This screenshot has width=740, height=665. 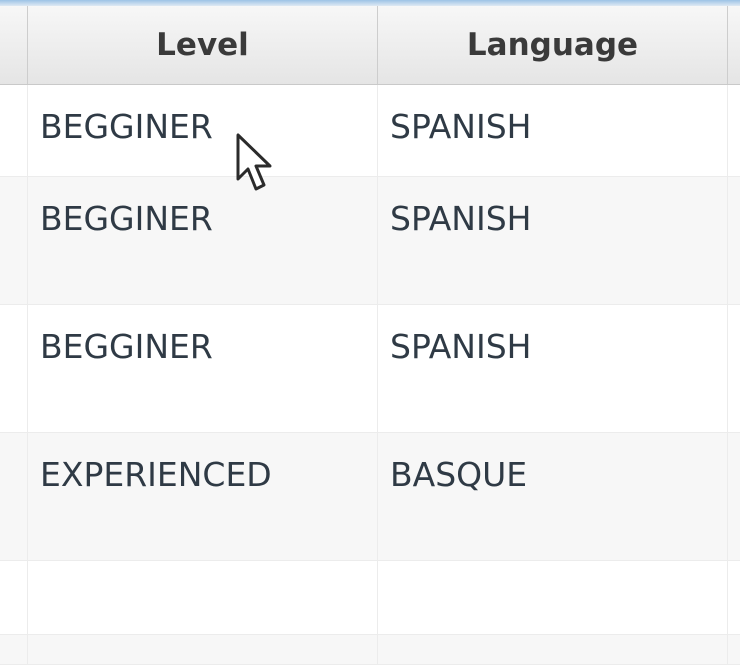 What do you see at coordinates (14, 45) in the screenshot?
I see `column-header-previous` at bounding box center [14, 45].